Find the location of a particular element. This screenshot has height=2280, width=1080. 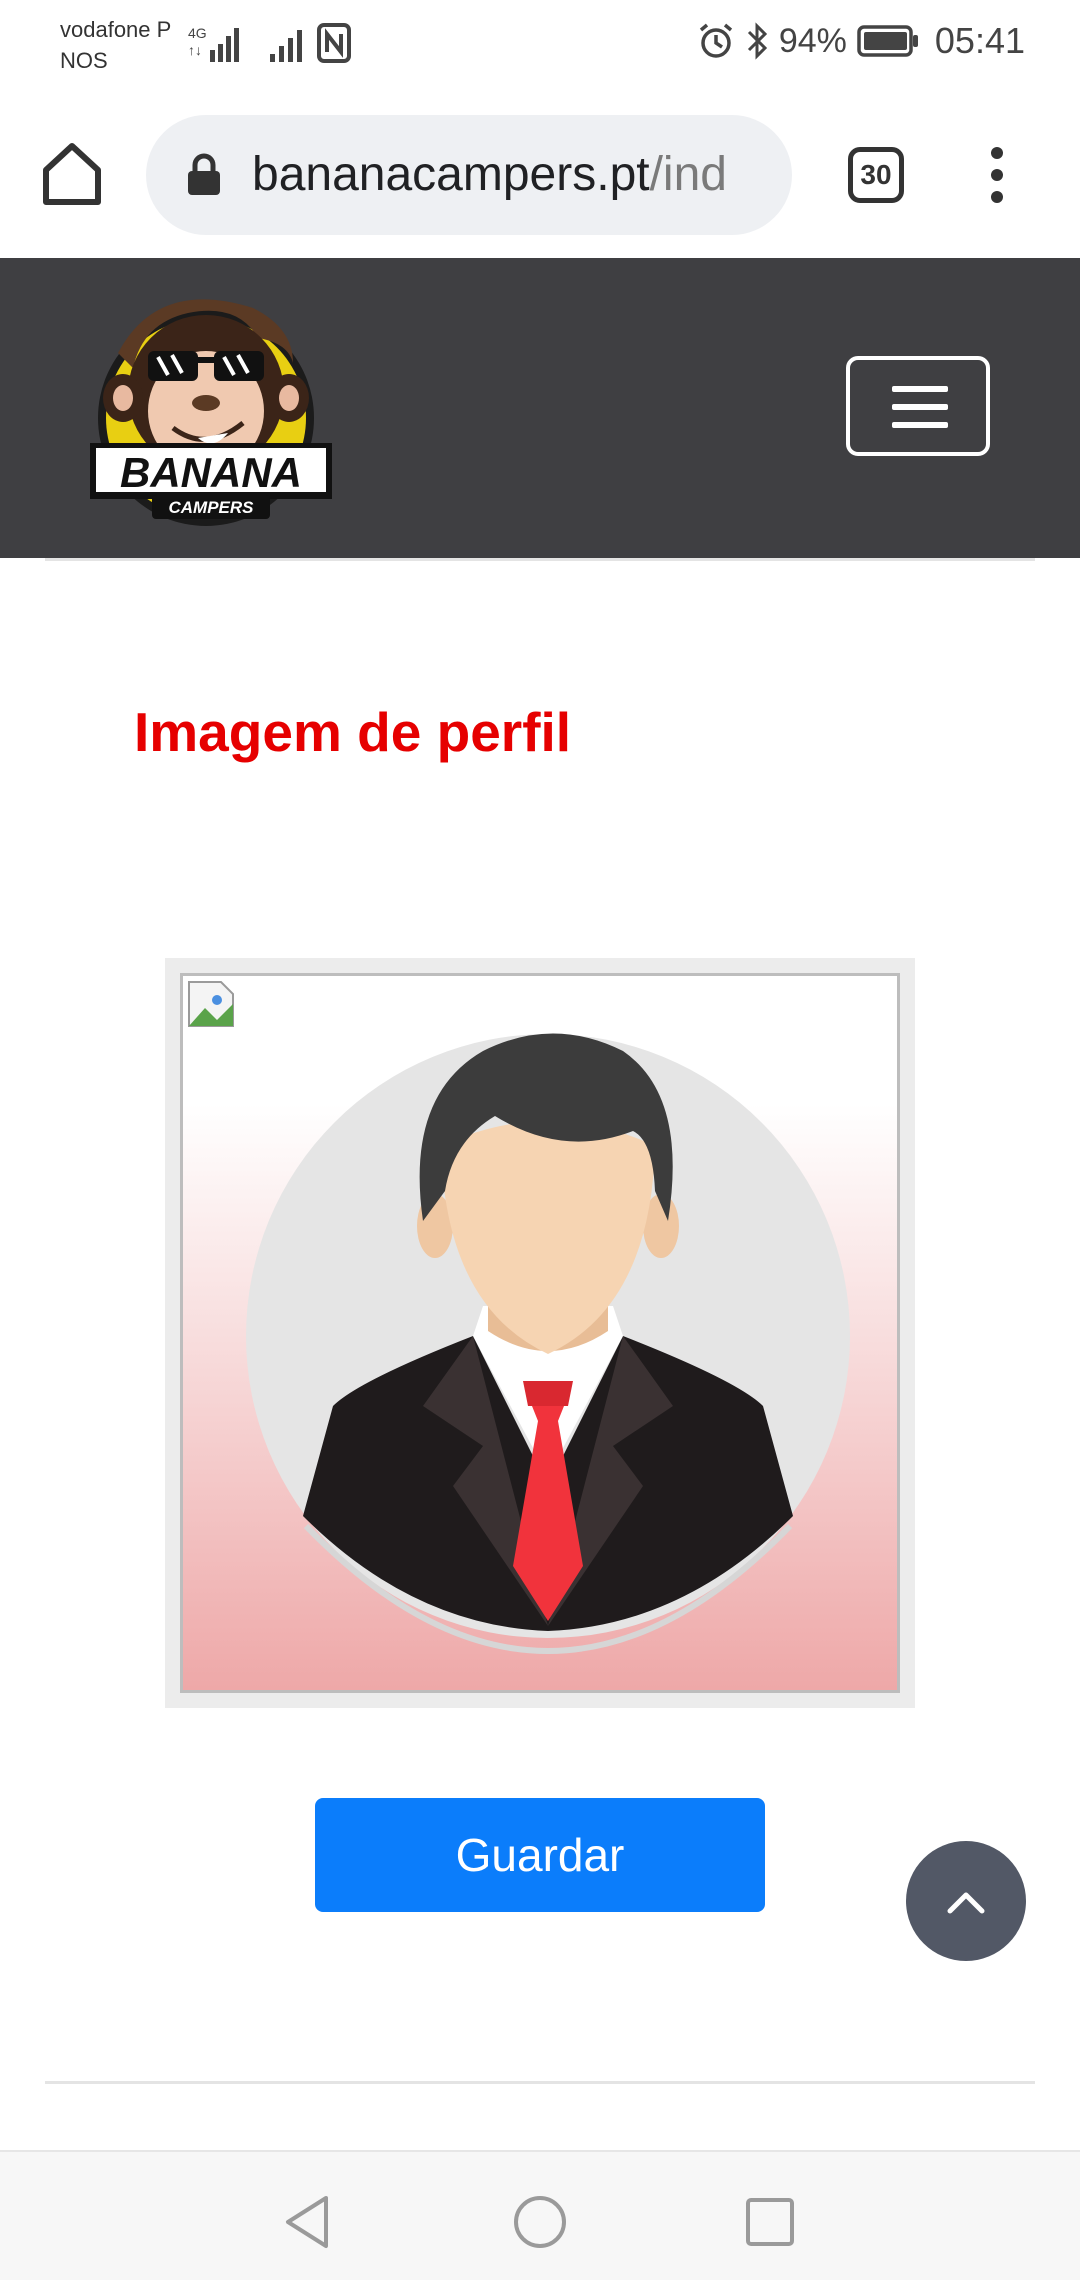

more-options-icon is located at coordinates (997, 175).